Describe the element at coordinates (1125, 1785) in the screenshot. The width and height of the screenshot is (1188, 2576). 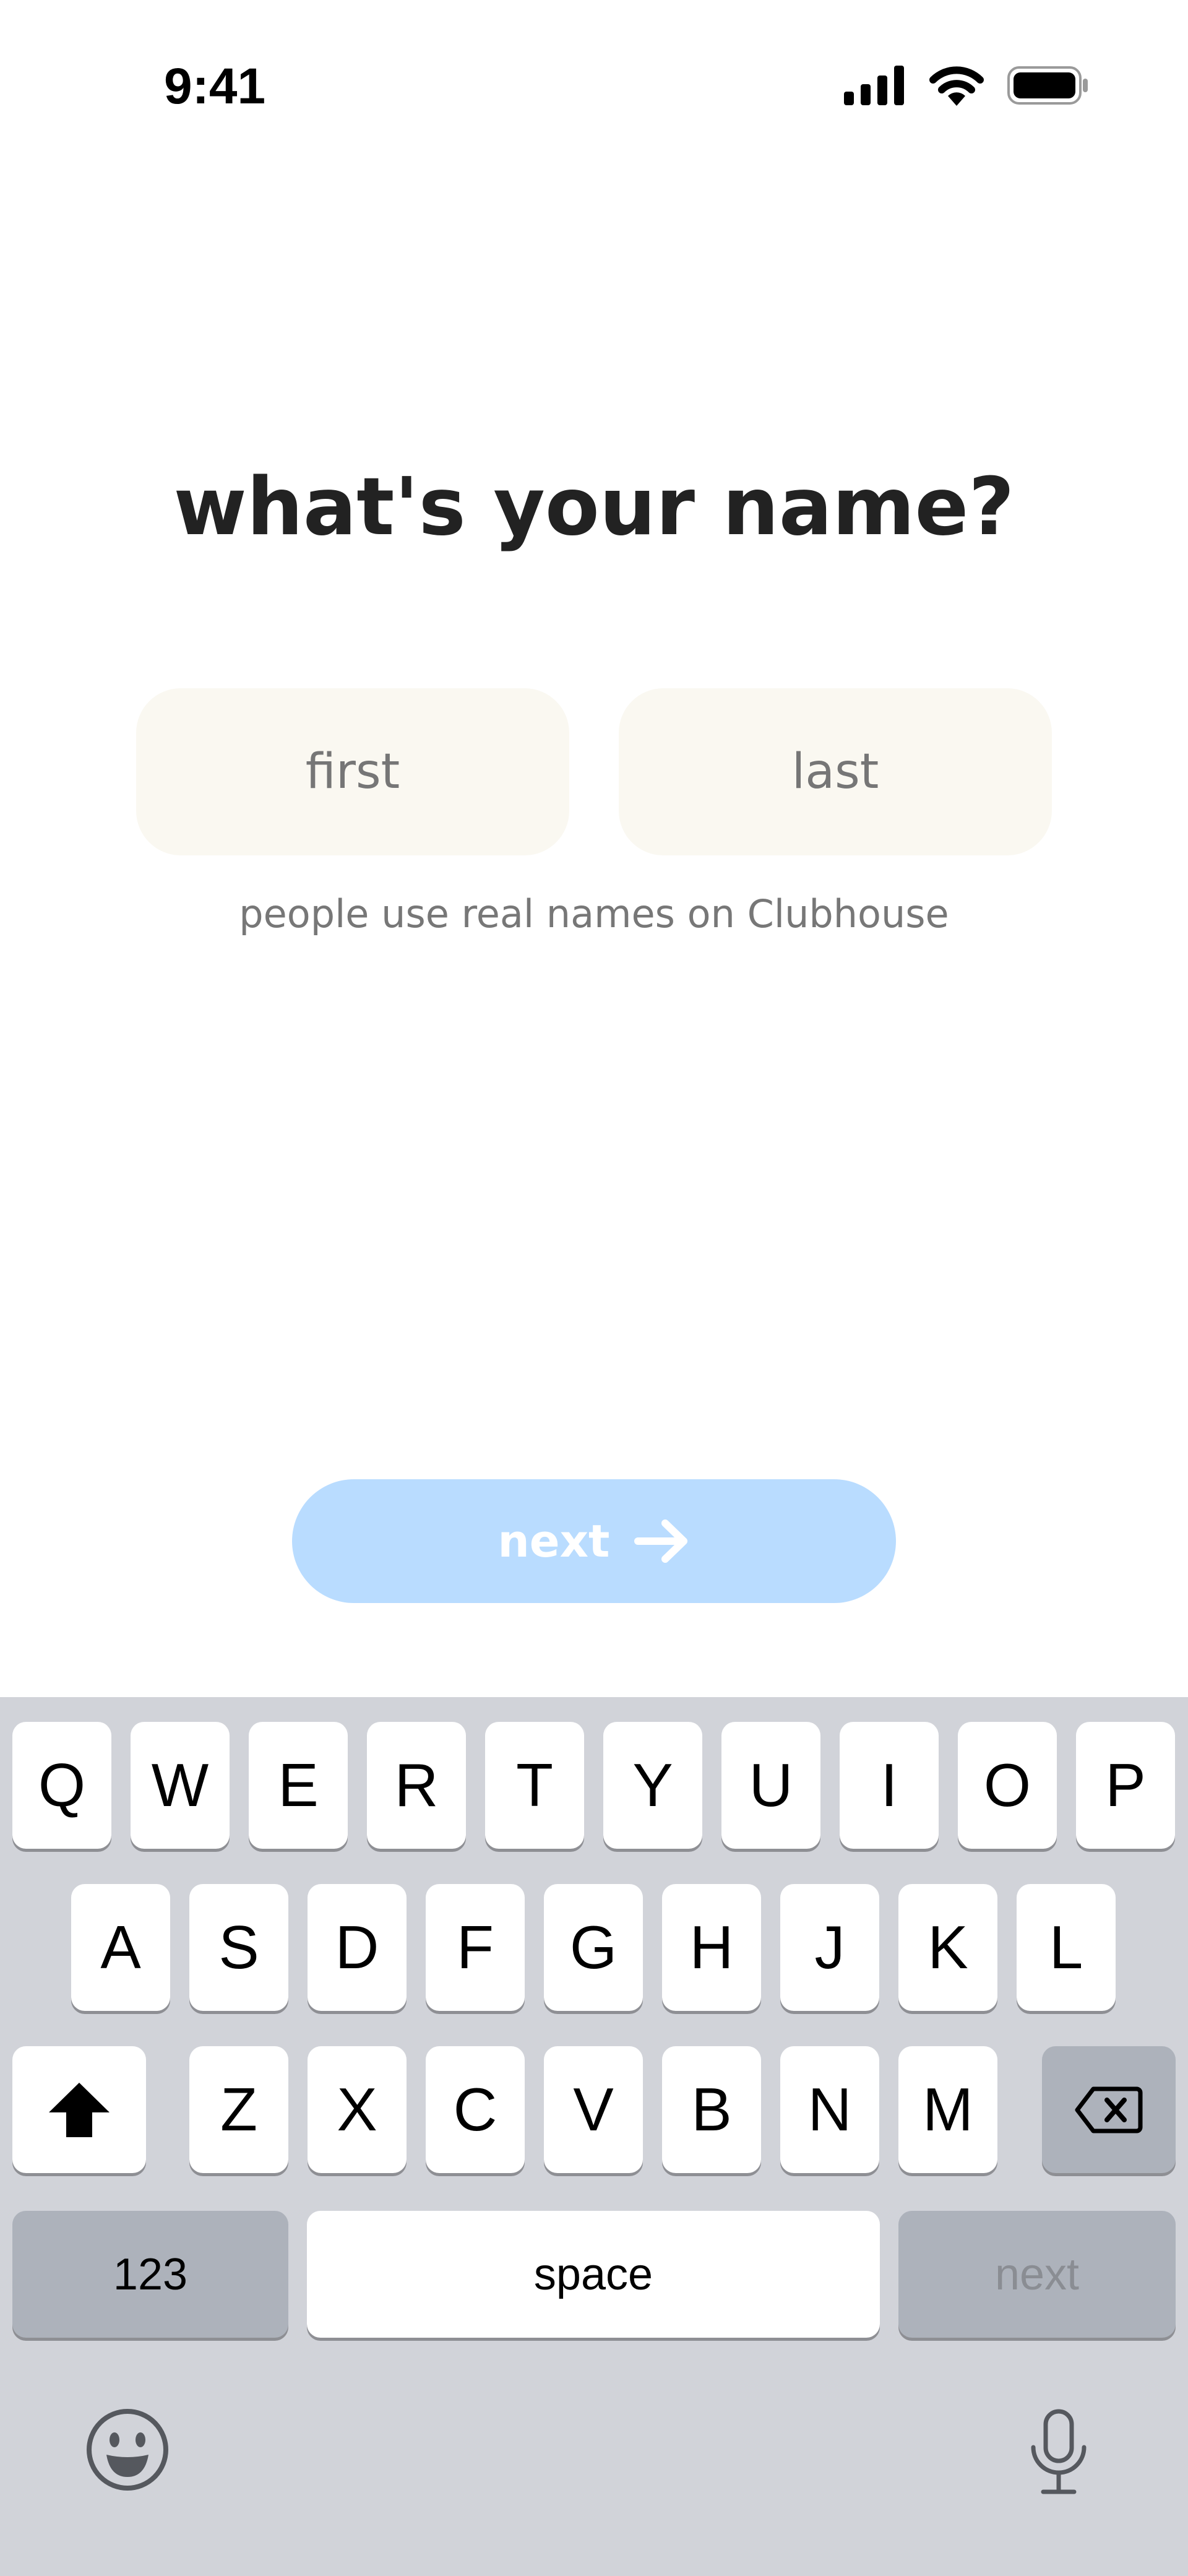
I see `key-p: P` at that location.